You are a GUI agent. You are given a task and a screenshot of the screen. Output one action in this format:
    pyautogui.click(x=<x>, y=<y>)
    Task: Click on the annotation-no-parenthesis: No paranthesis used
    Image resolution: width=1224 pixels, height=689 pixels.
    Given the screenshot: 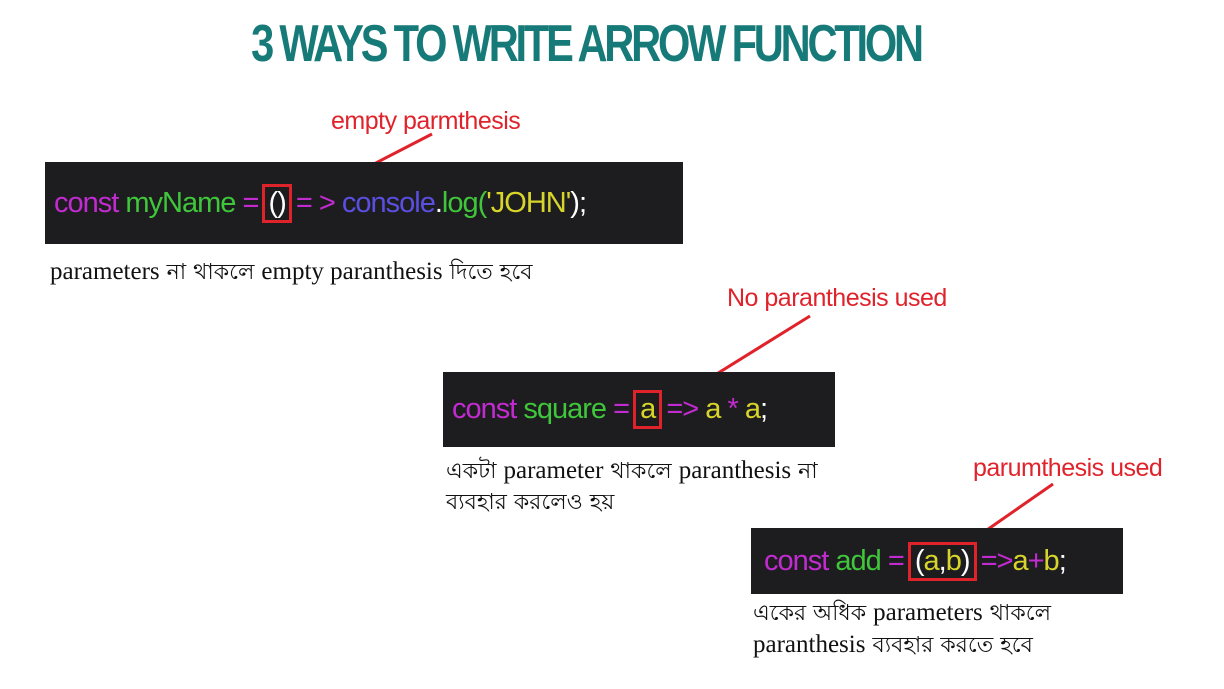 What is the action you would take?
    pyautogui.click(x=837, y=298)
    